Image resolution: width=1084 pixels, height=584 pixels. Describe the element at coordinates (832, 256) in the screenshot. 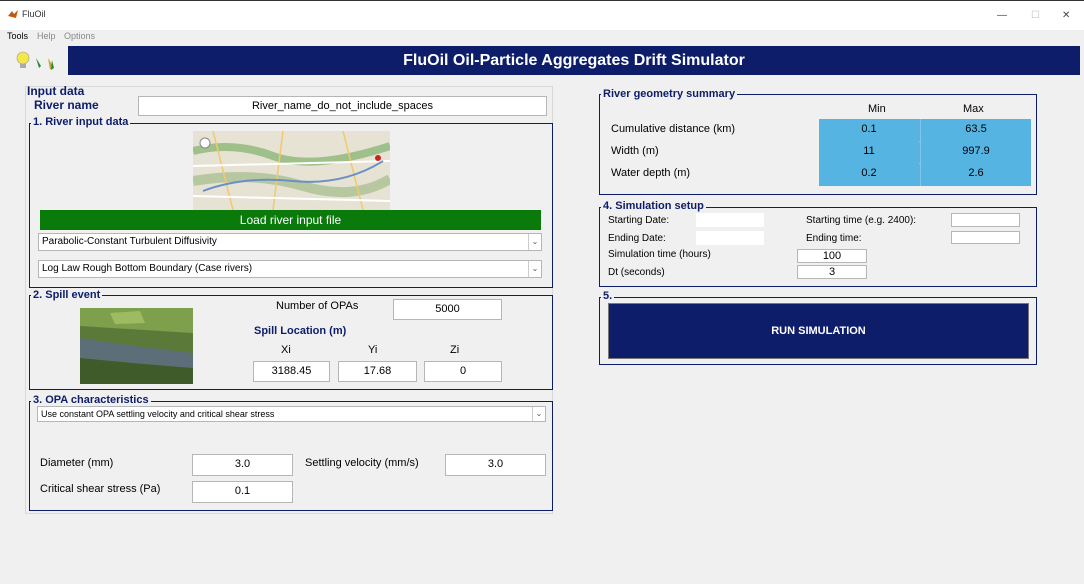

I see `simulation-time-input: 100` at that location.